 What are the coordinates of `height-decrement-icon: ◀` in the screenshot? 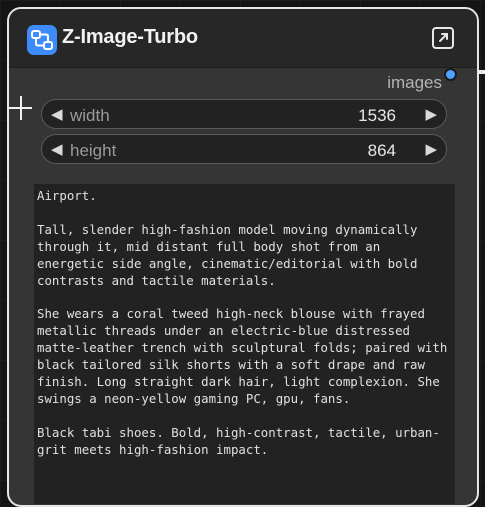 It's located at (57, 149).